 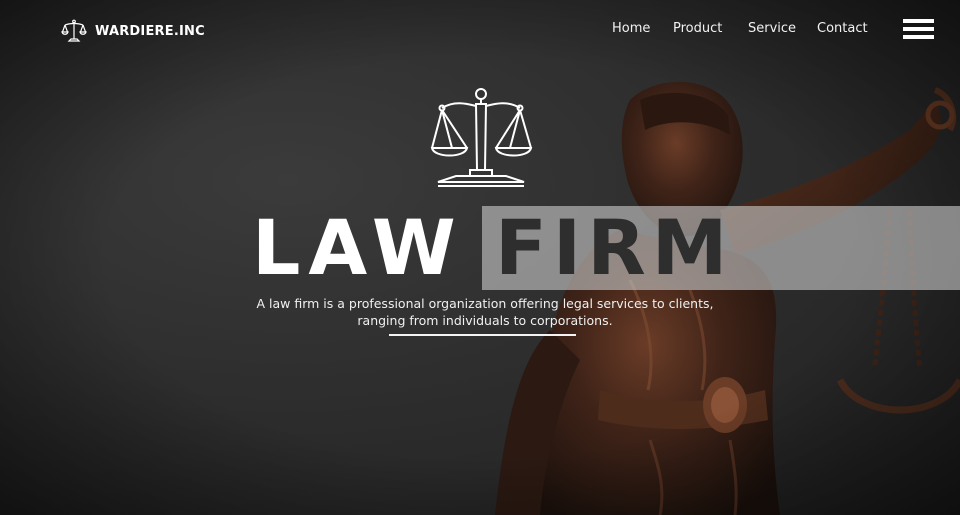 I want to click on brand: WARDIERE.INC, so click(x=133, y=31).